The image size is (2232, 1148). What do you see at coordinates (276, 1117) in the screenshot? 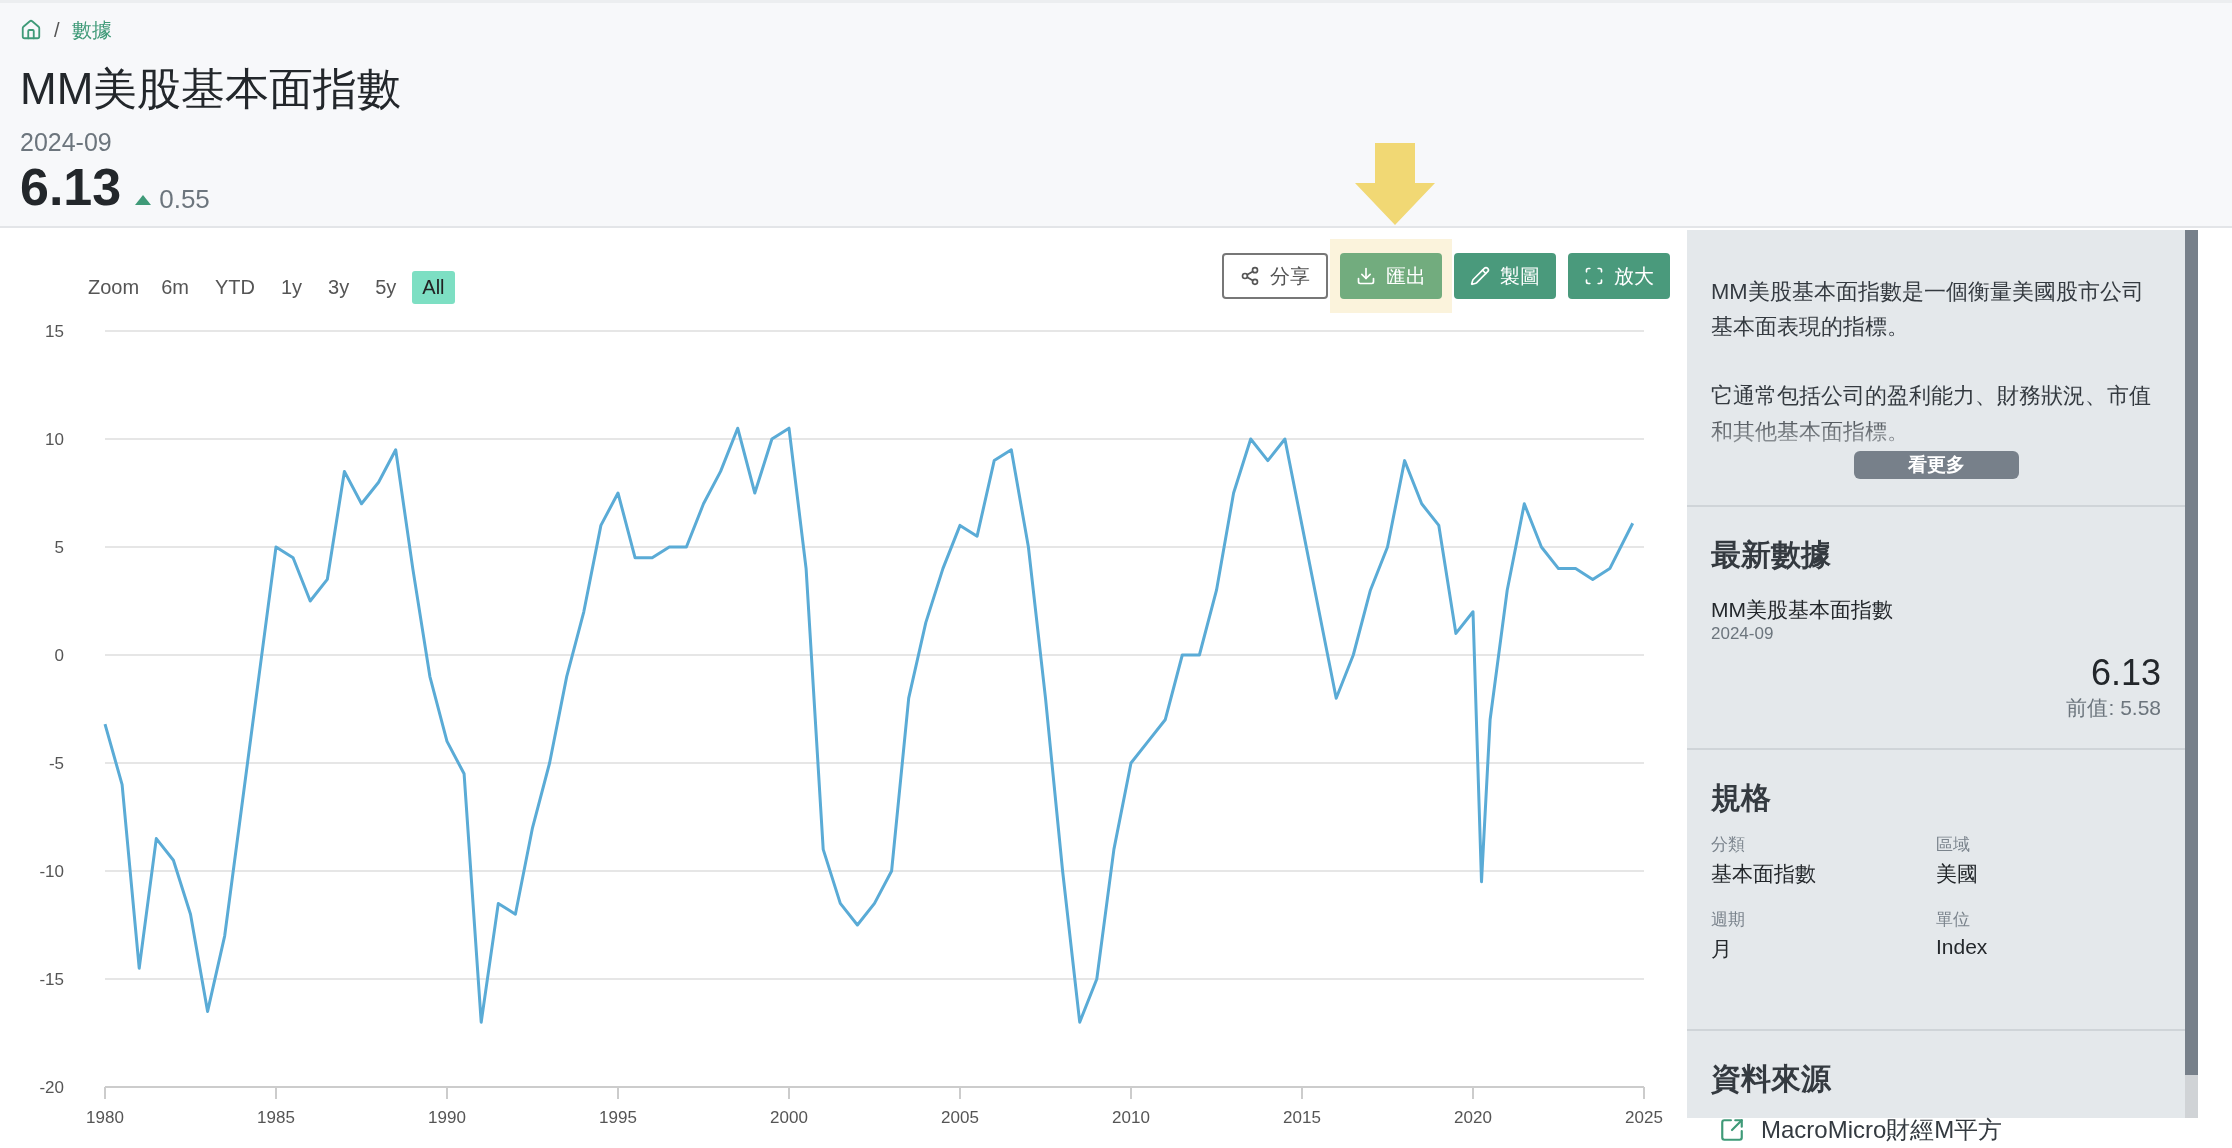
I see `axis-label: 1985` at bounding box center [276, 1117].